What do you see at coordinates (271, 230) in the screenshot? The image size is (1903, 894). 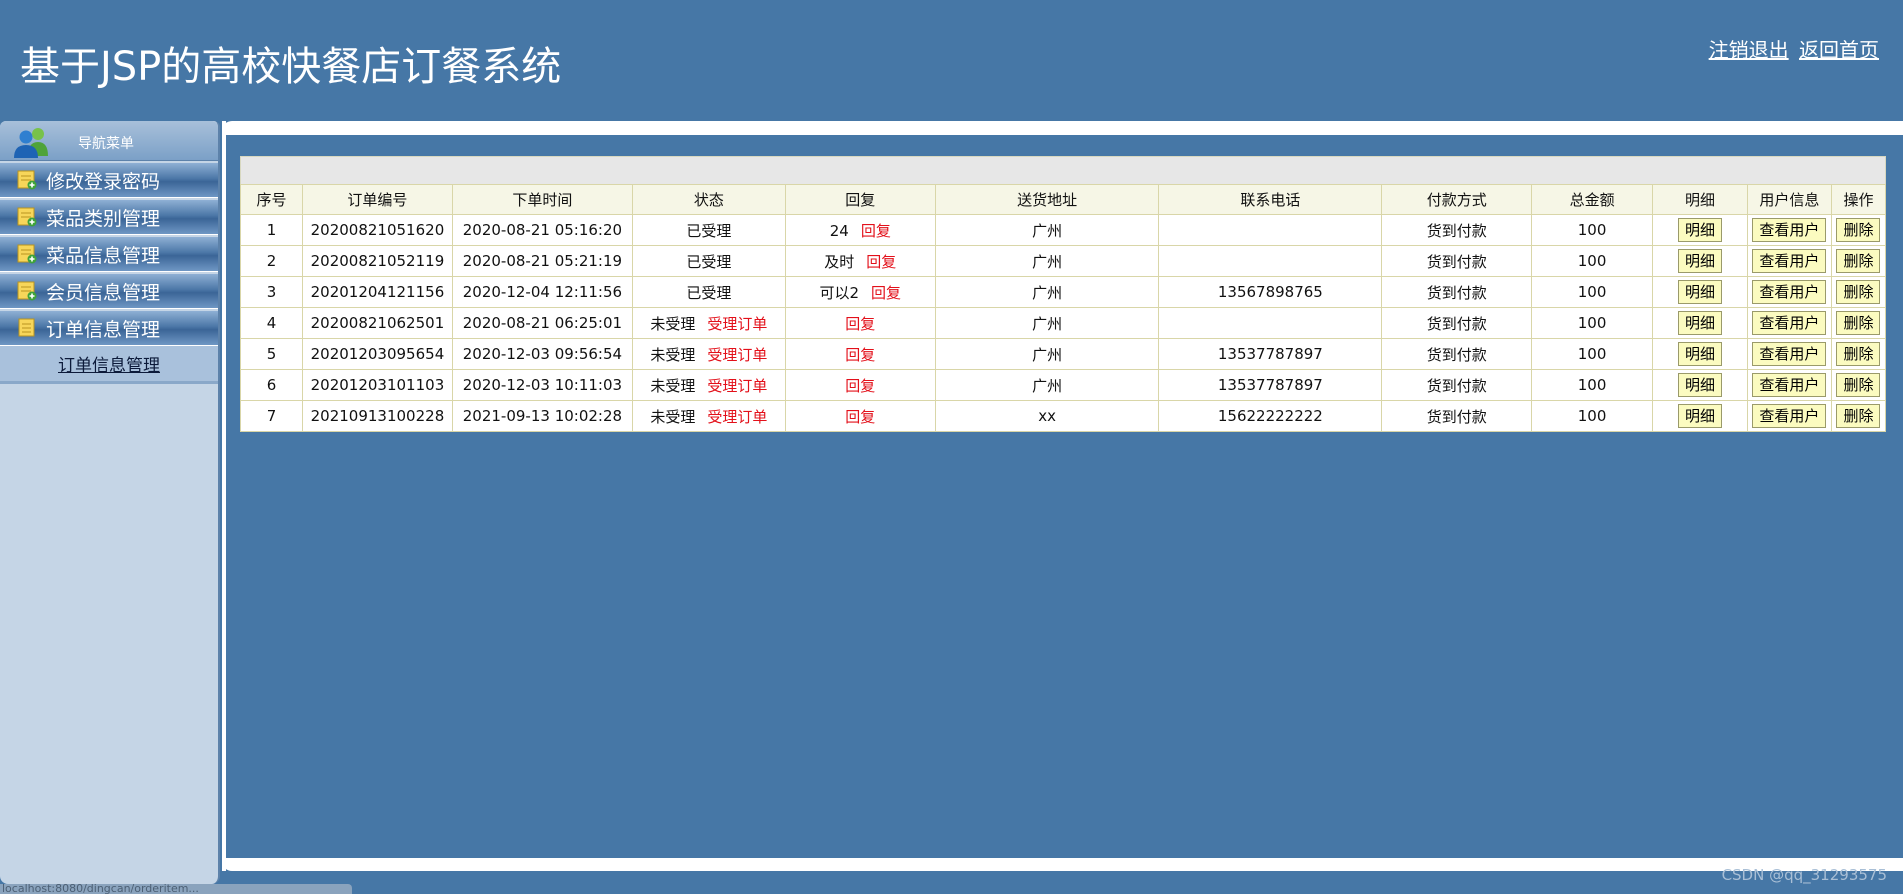 I see `cell-no: 1` at bounding box center [271, 230].